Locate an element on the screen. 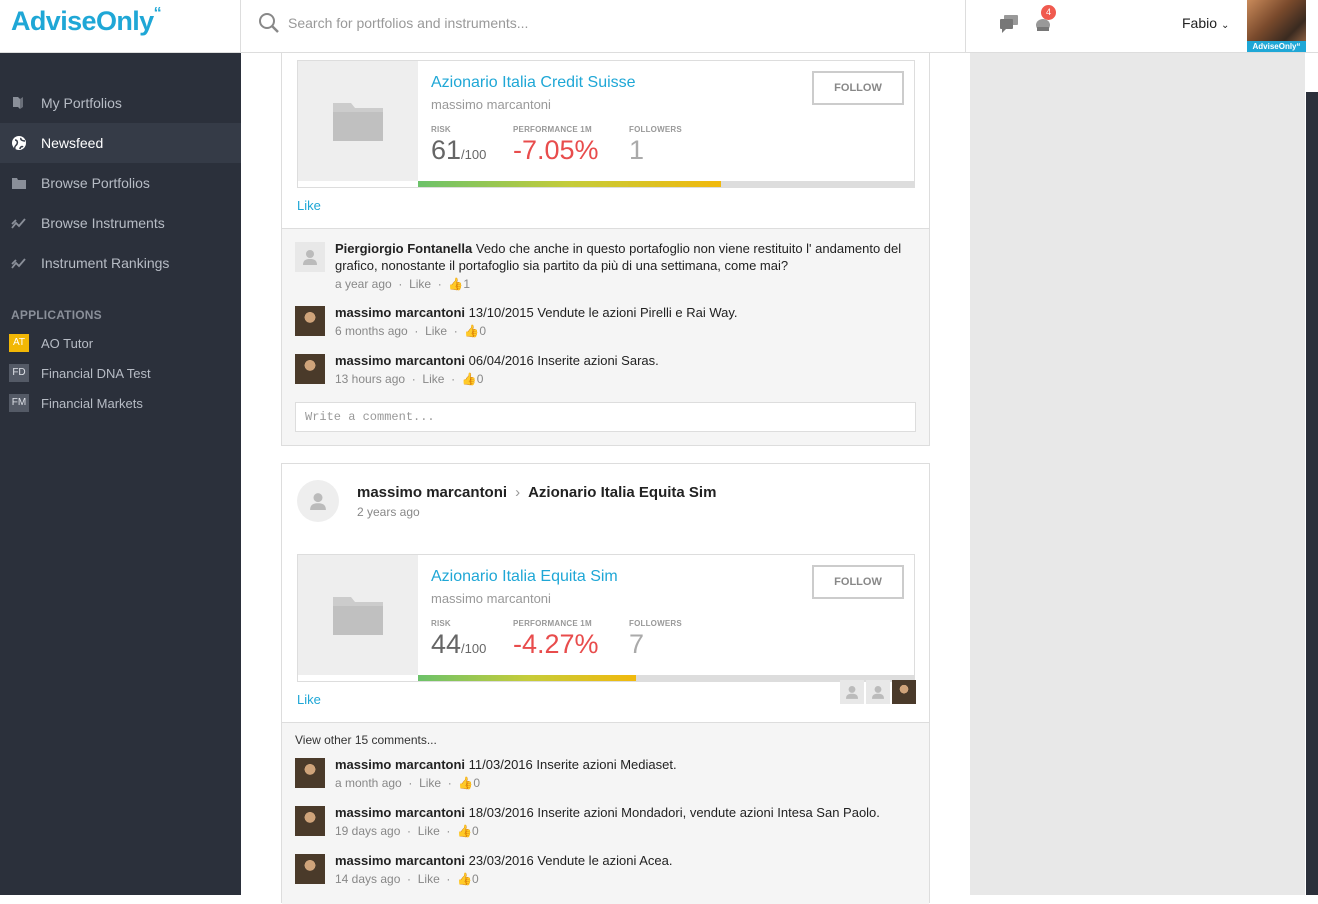 The width and height of the screenshot is (1318, 904). risk-stat: RISK 44/100 is located at coordinates (458, 639).